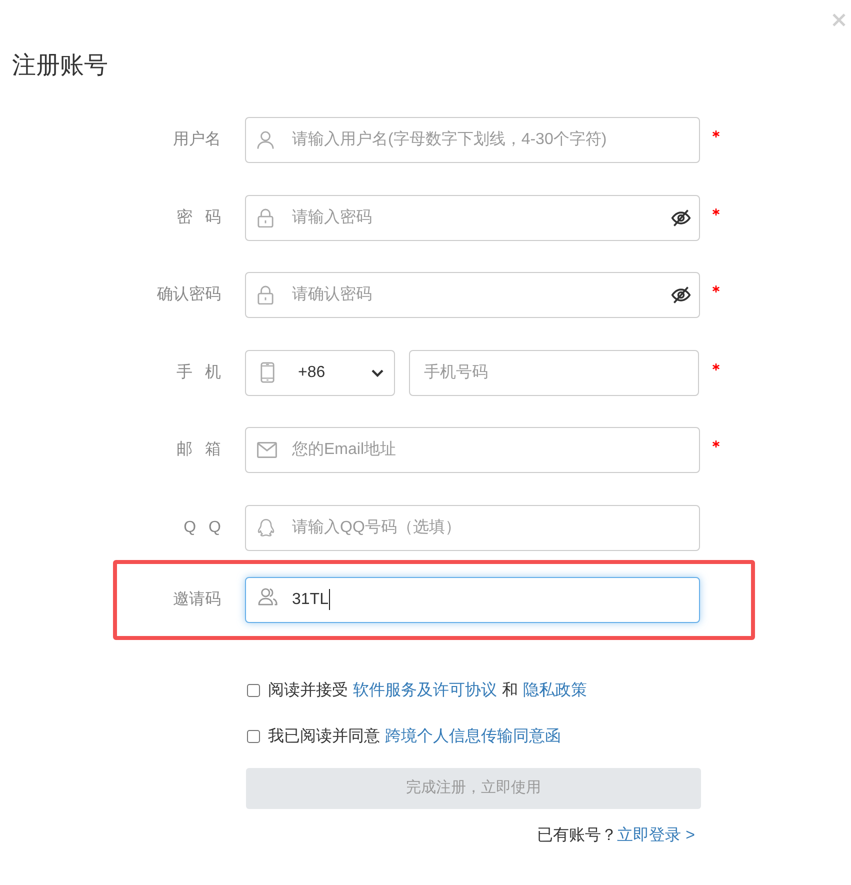  What do you see at coordinates (268, 596) in the screenshot?
I see `users-icon` at bounding box center [268, 596].